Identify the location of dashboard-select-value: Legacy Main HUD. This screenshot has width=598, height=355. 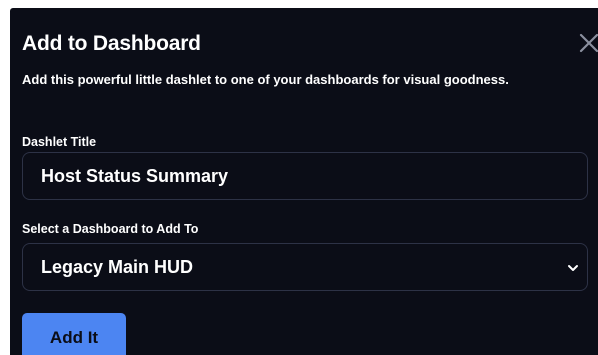
(117, 266).